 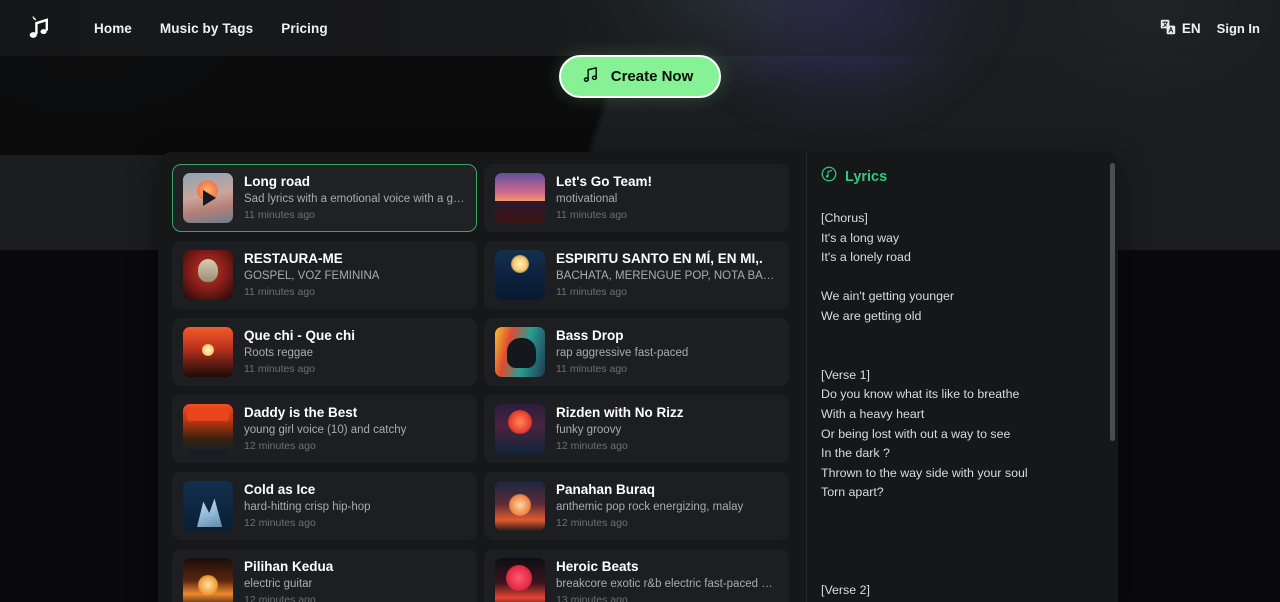 What do you see at coordinates (620, 412) in the screenshot?
I see `song-title: Rizden with No Rizz` at bounding box center [620, 412].